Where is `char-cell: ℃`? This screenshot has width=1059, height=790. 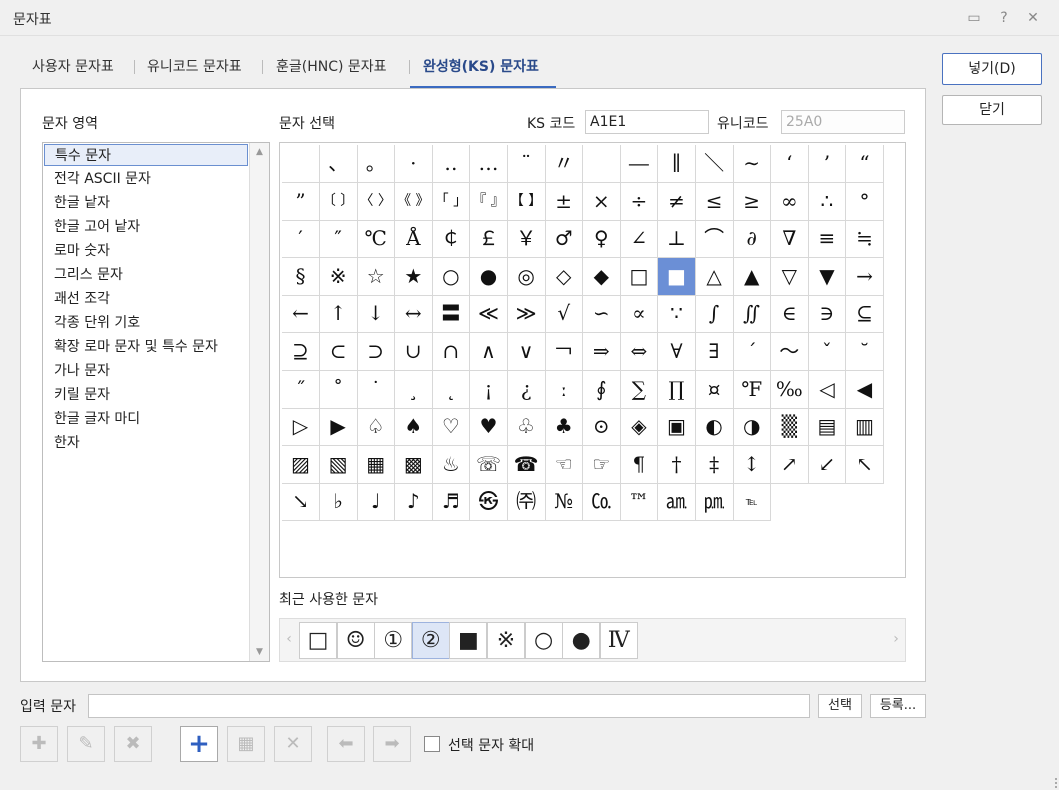
char-cell: ℃ is located at coordinates (376, 239).